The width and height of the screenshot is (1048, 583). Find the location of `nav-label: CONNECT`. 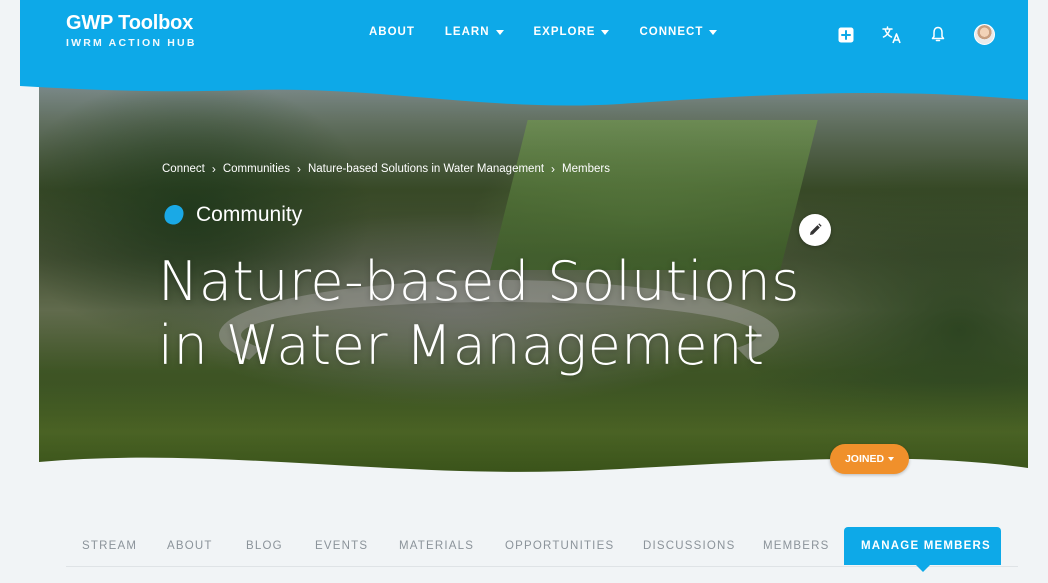

nav-label: CONNECT is located at coordinates (671, 32).